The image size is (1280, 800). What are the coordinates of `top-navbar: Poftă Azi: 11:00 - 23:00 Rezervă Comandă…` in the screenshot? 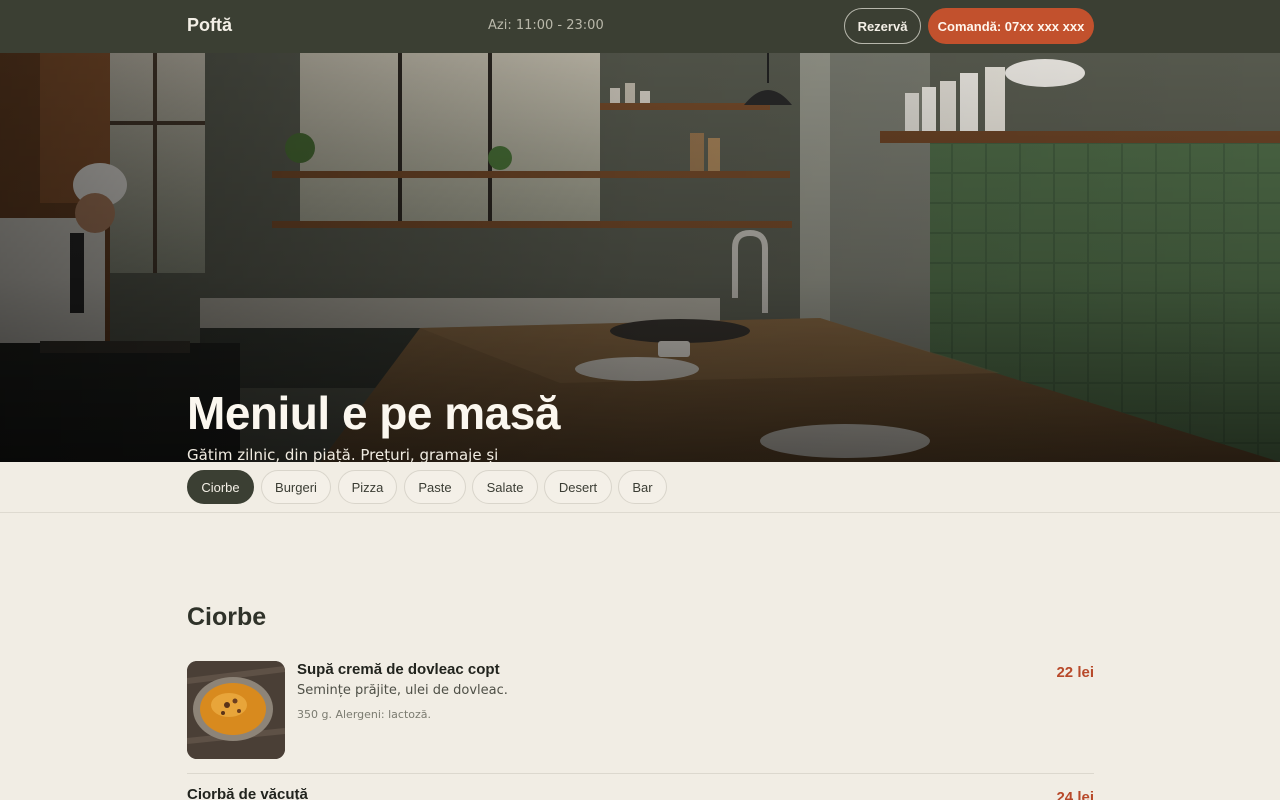 It's located at (640, 26).